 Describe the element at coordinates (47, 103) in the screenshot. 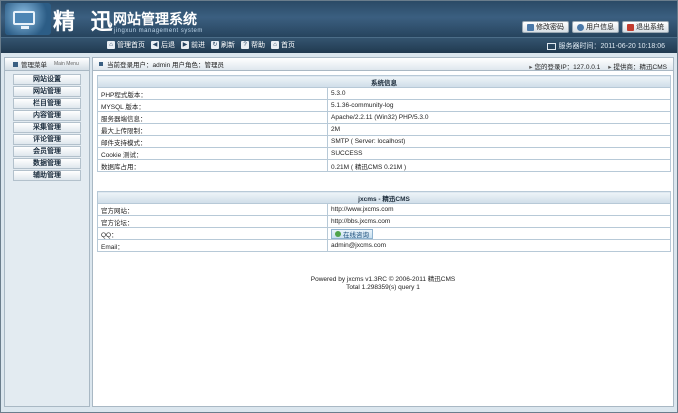

I see `sidebar-item-column-management: 栏目管理` at that location.